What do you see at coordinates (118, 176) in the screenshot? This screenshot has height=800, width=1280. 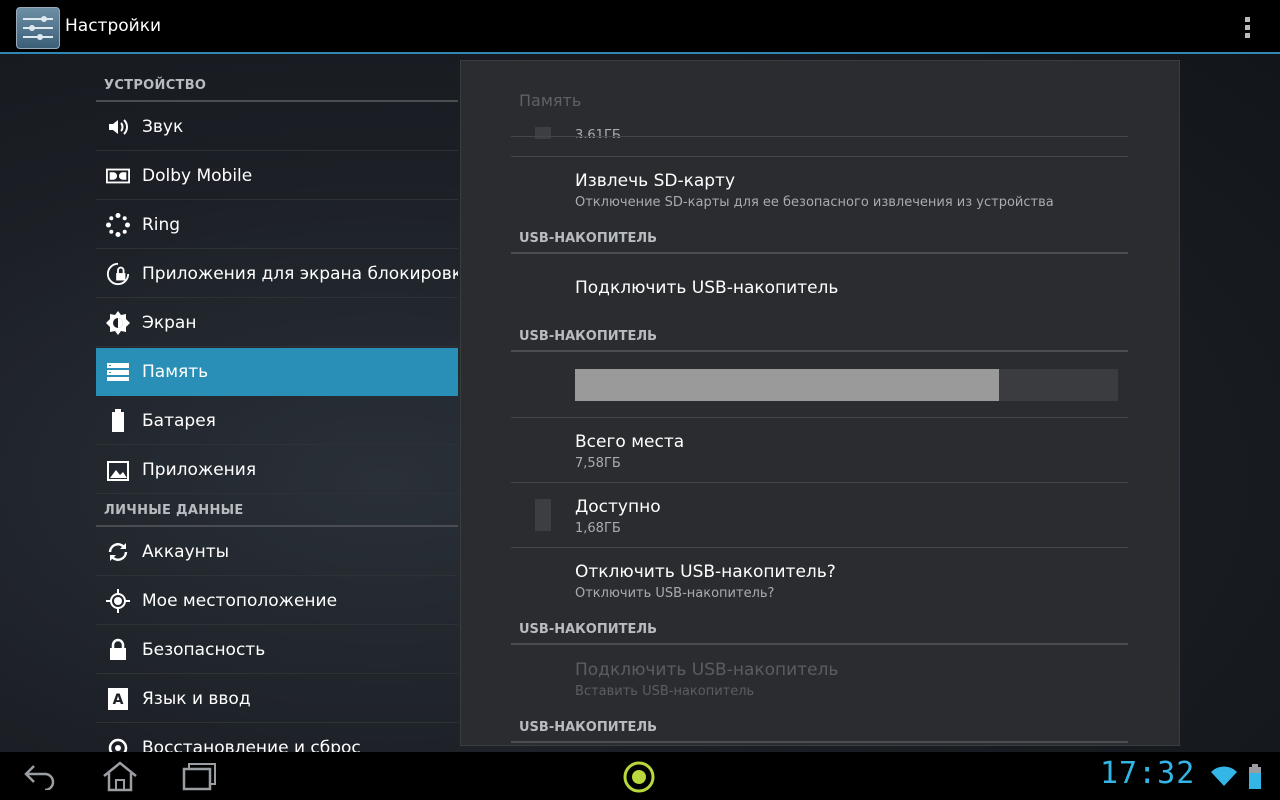 I see `dolby-icon` at bounding box center [118, 176].